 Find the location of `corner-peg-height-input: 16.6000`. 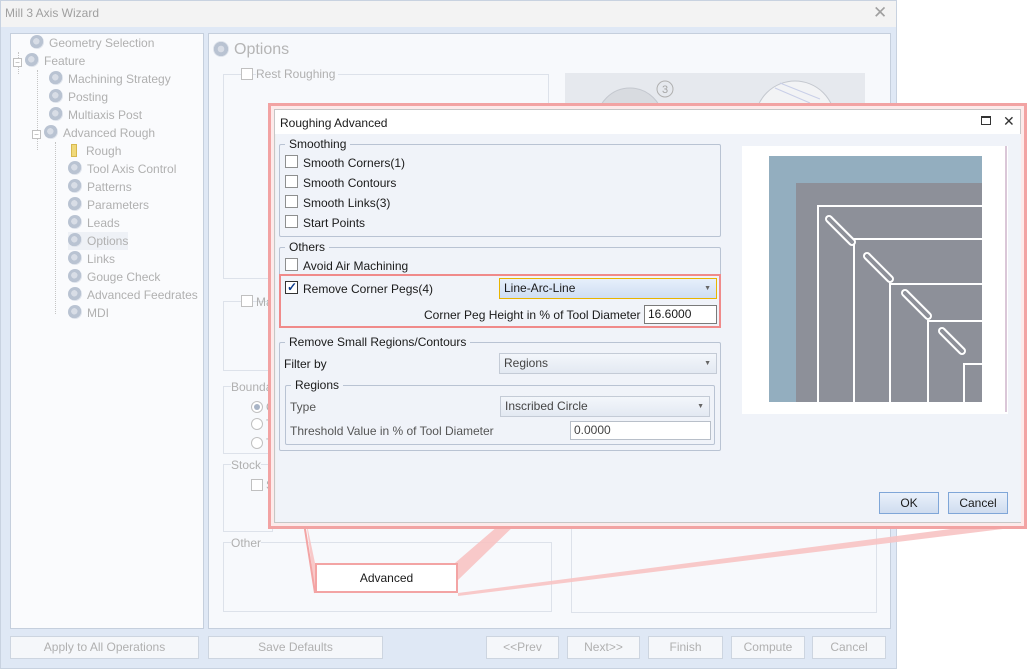

corner-peg-height-input: 16.6000 is located at coordinates (680, 314).